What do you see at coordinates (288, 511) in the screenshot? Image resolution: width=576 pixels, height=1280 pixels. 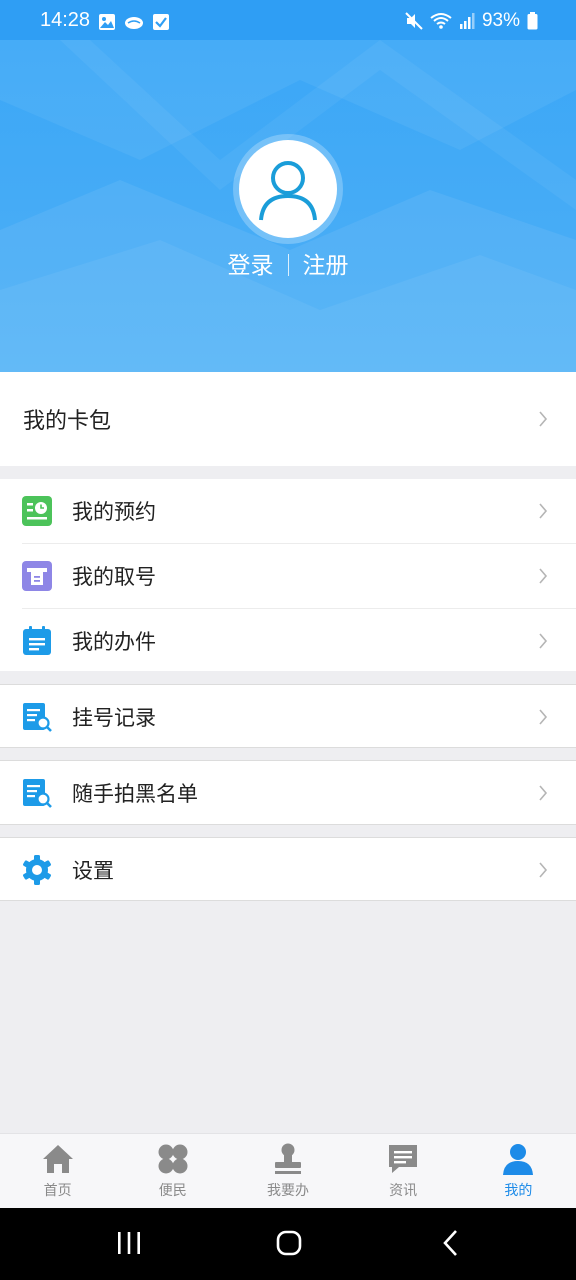 I see `appointment-row: 我的预约` at bounding box center [288, 511].